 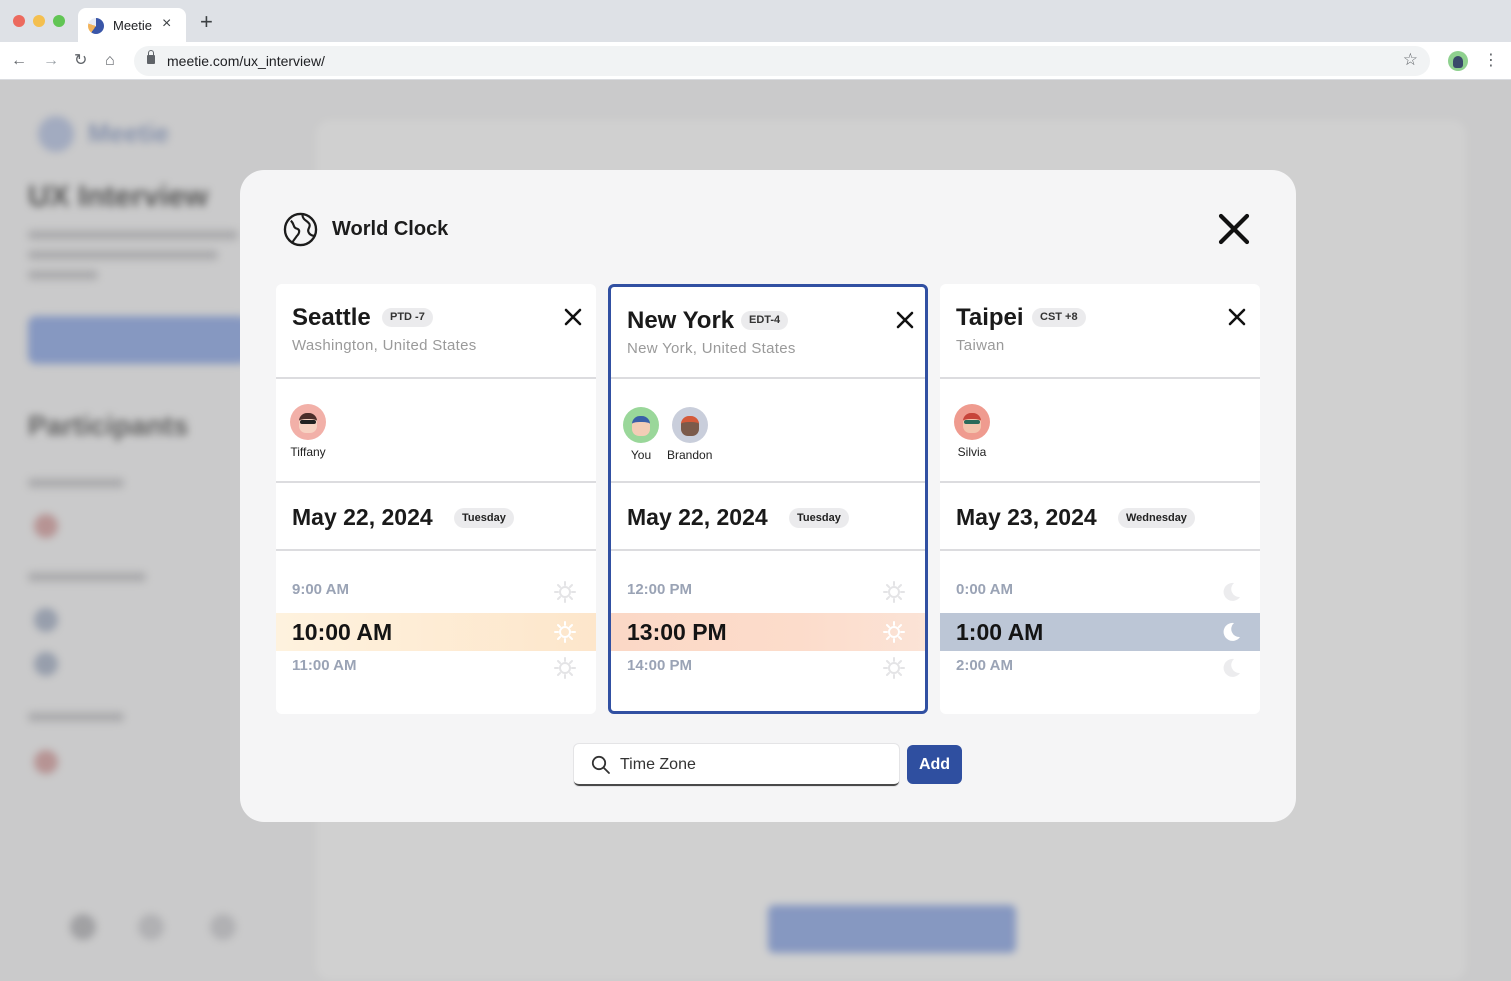 I want to click on time-label: 10:00 AM, so click(x=342, y=632).